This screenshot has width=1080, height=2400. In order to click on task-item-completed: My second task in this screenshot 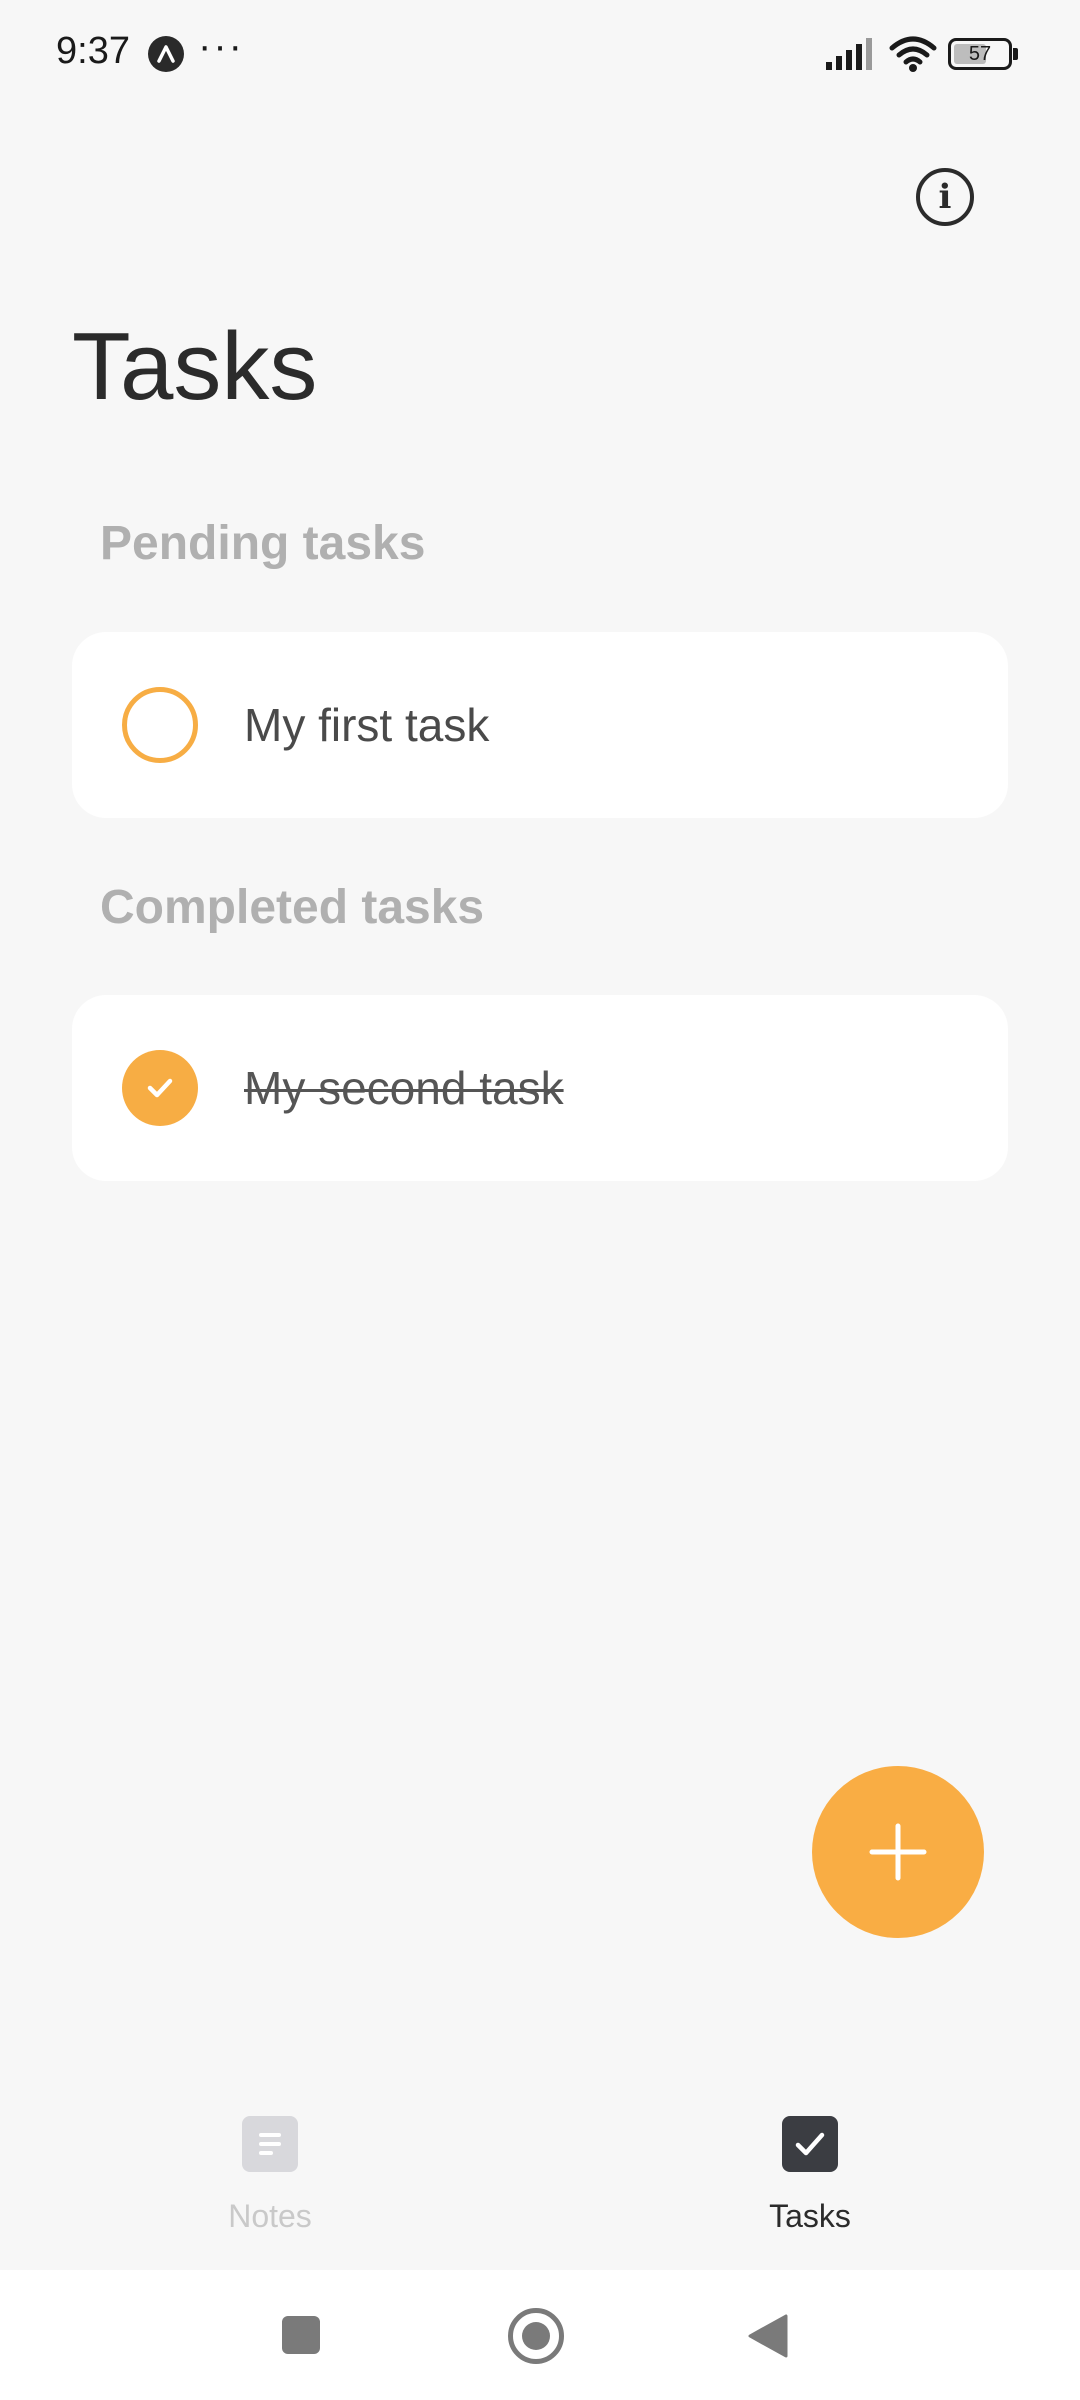, I will do `click(540, 1088)`.